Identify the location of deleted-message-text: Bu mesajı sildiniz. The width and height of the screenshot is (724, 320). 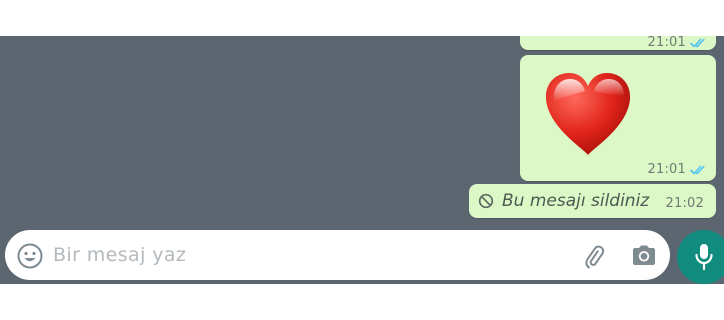
(576, 201).